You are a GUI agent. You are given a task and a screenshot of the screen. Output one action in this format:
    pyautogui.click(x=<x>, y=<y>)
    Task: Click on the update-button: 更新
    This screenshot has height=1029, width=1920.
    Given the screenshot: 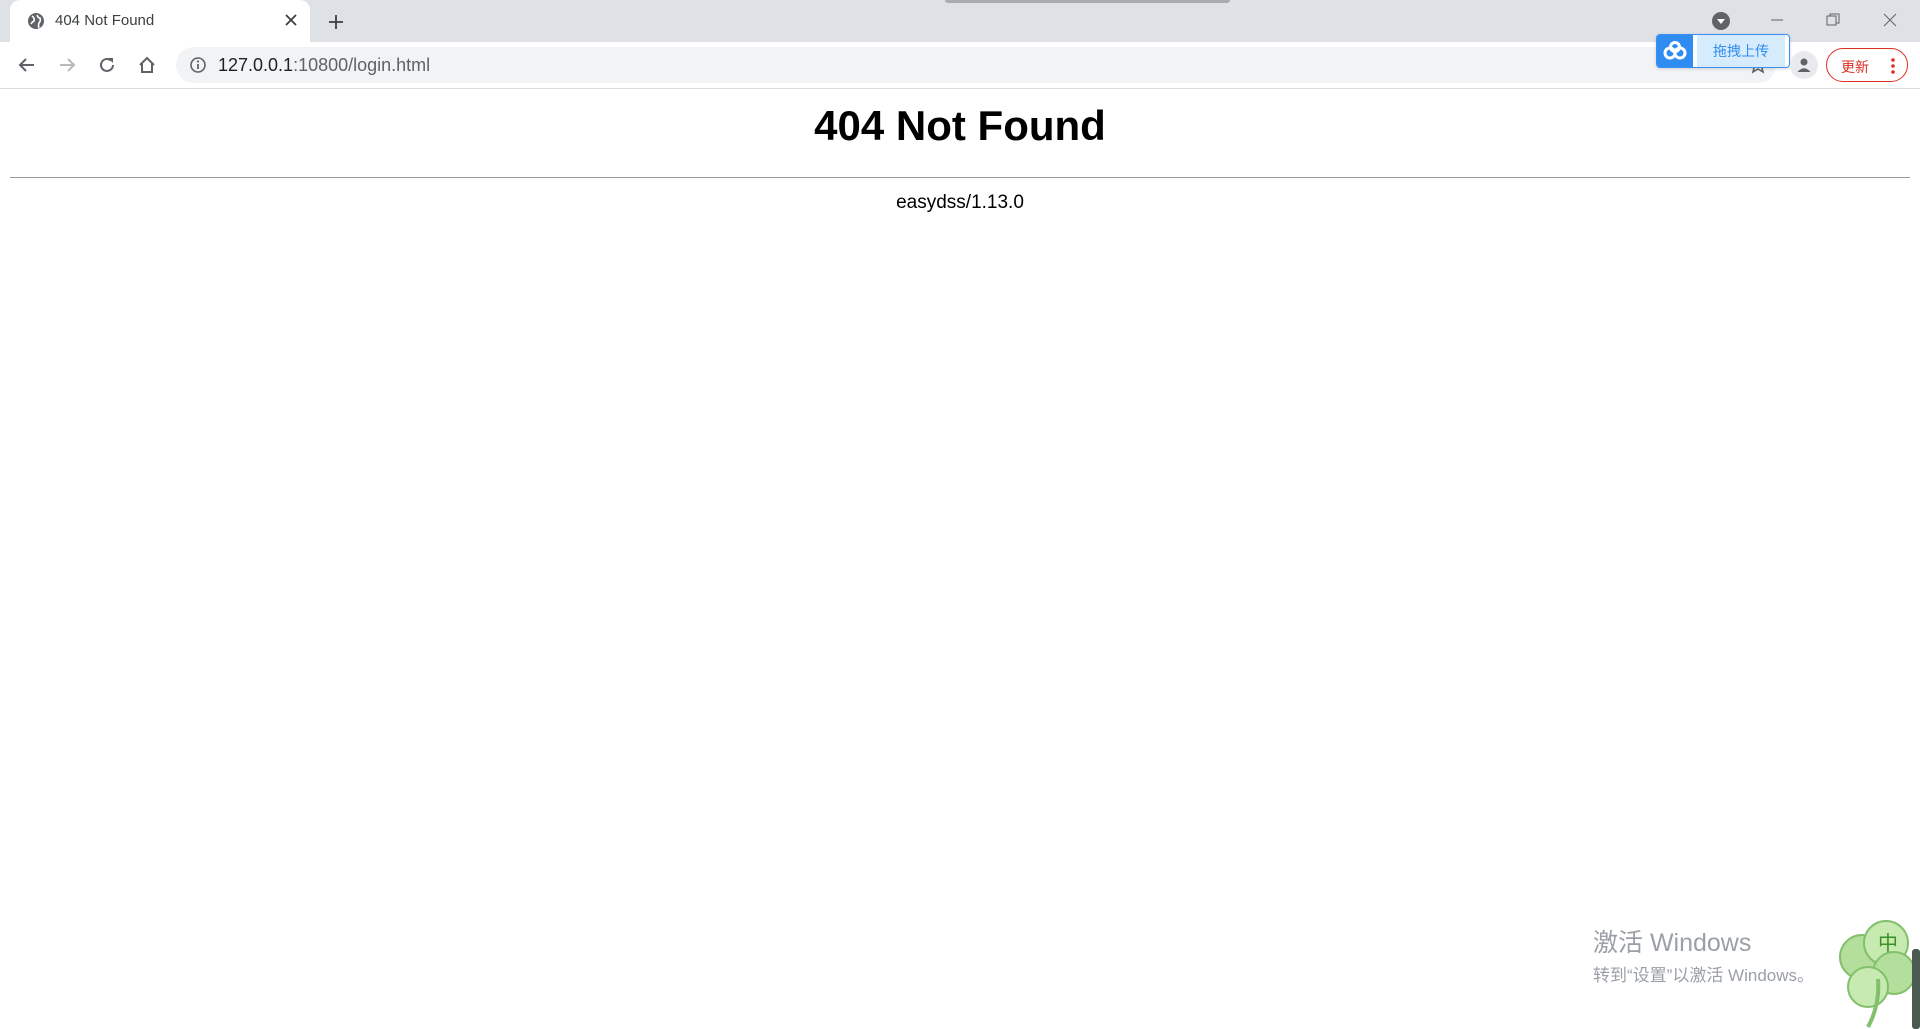 What is the action you would take?
    pyautogui.click(x=1867, y=65)
    